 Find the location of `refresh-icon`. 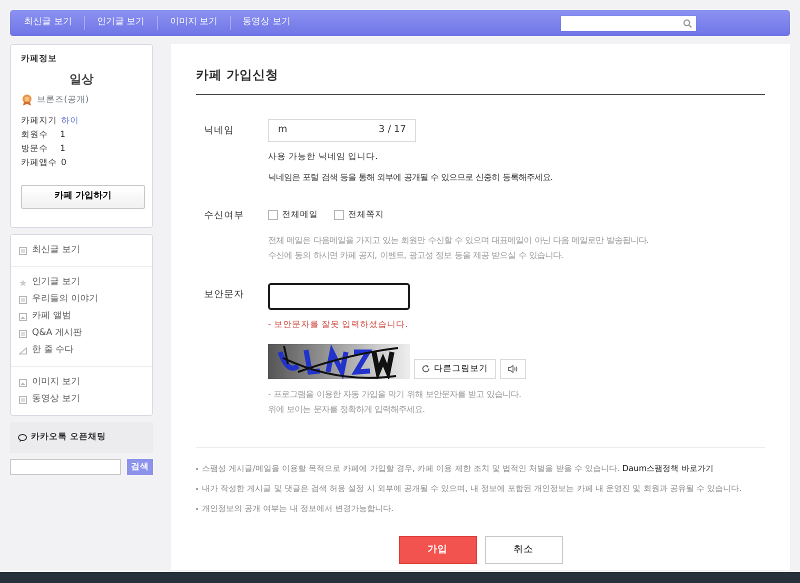

refresh-icon is located at coordinates (426, 369).